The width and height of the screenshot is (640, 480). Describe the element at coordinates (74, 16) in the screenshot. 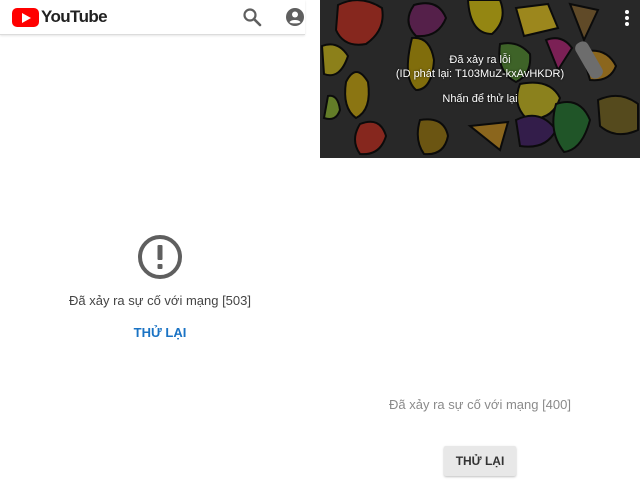

I see `logo-text: YouTube` at that location.